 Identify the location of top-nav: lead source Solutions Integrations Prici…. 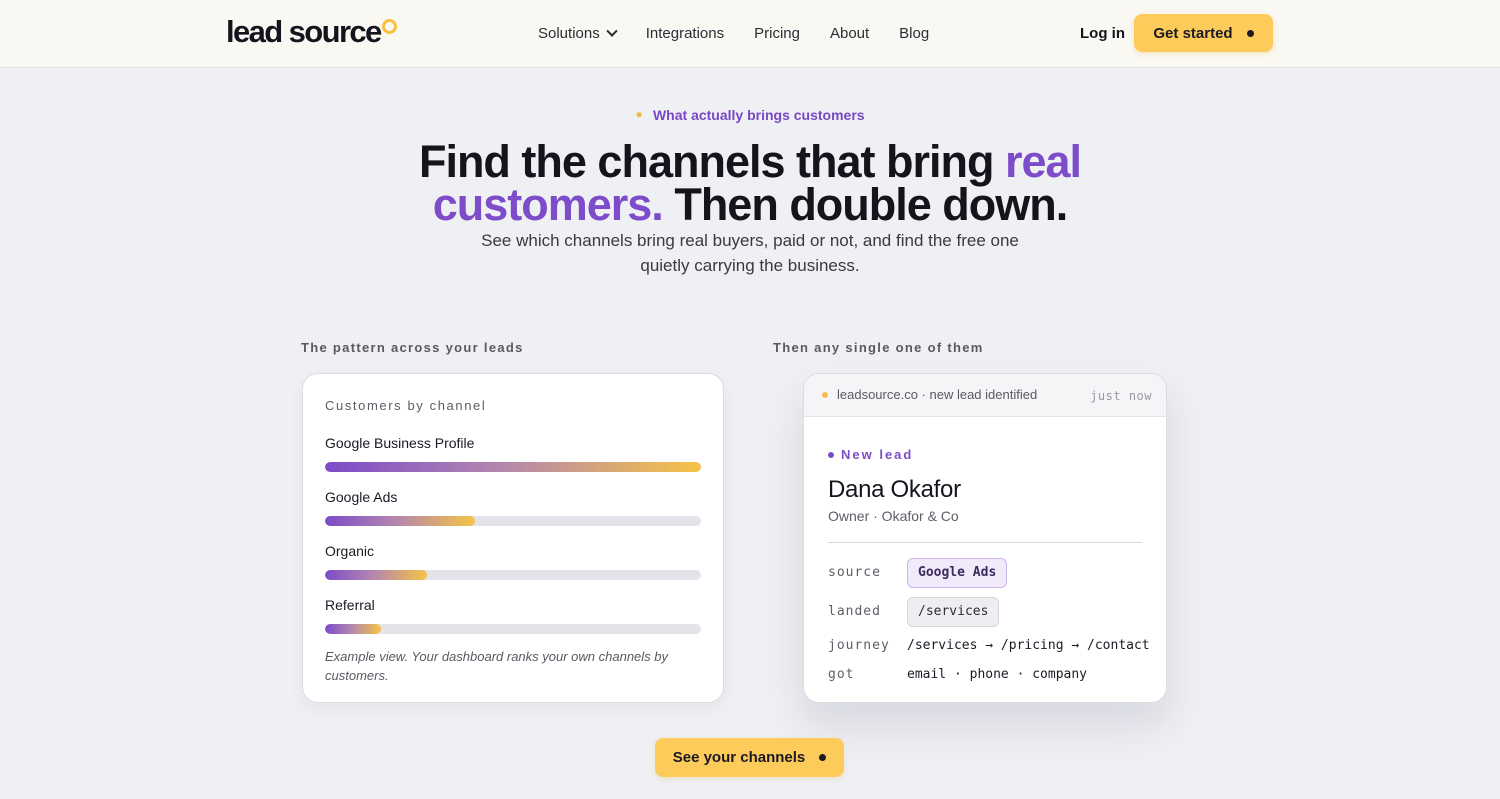
(750, 34).